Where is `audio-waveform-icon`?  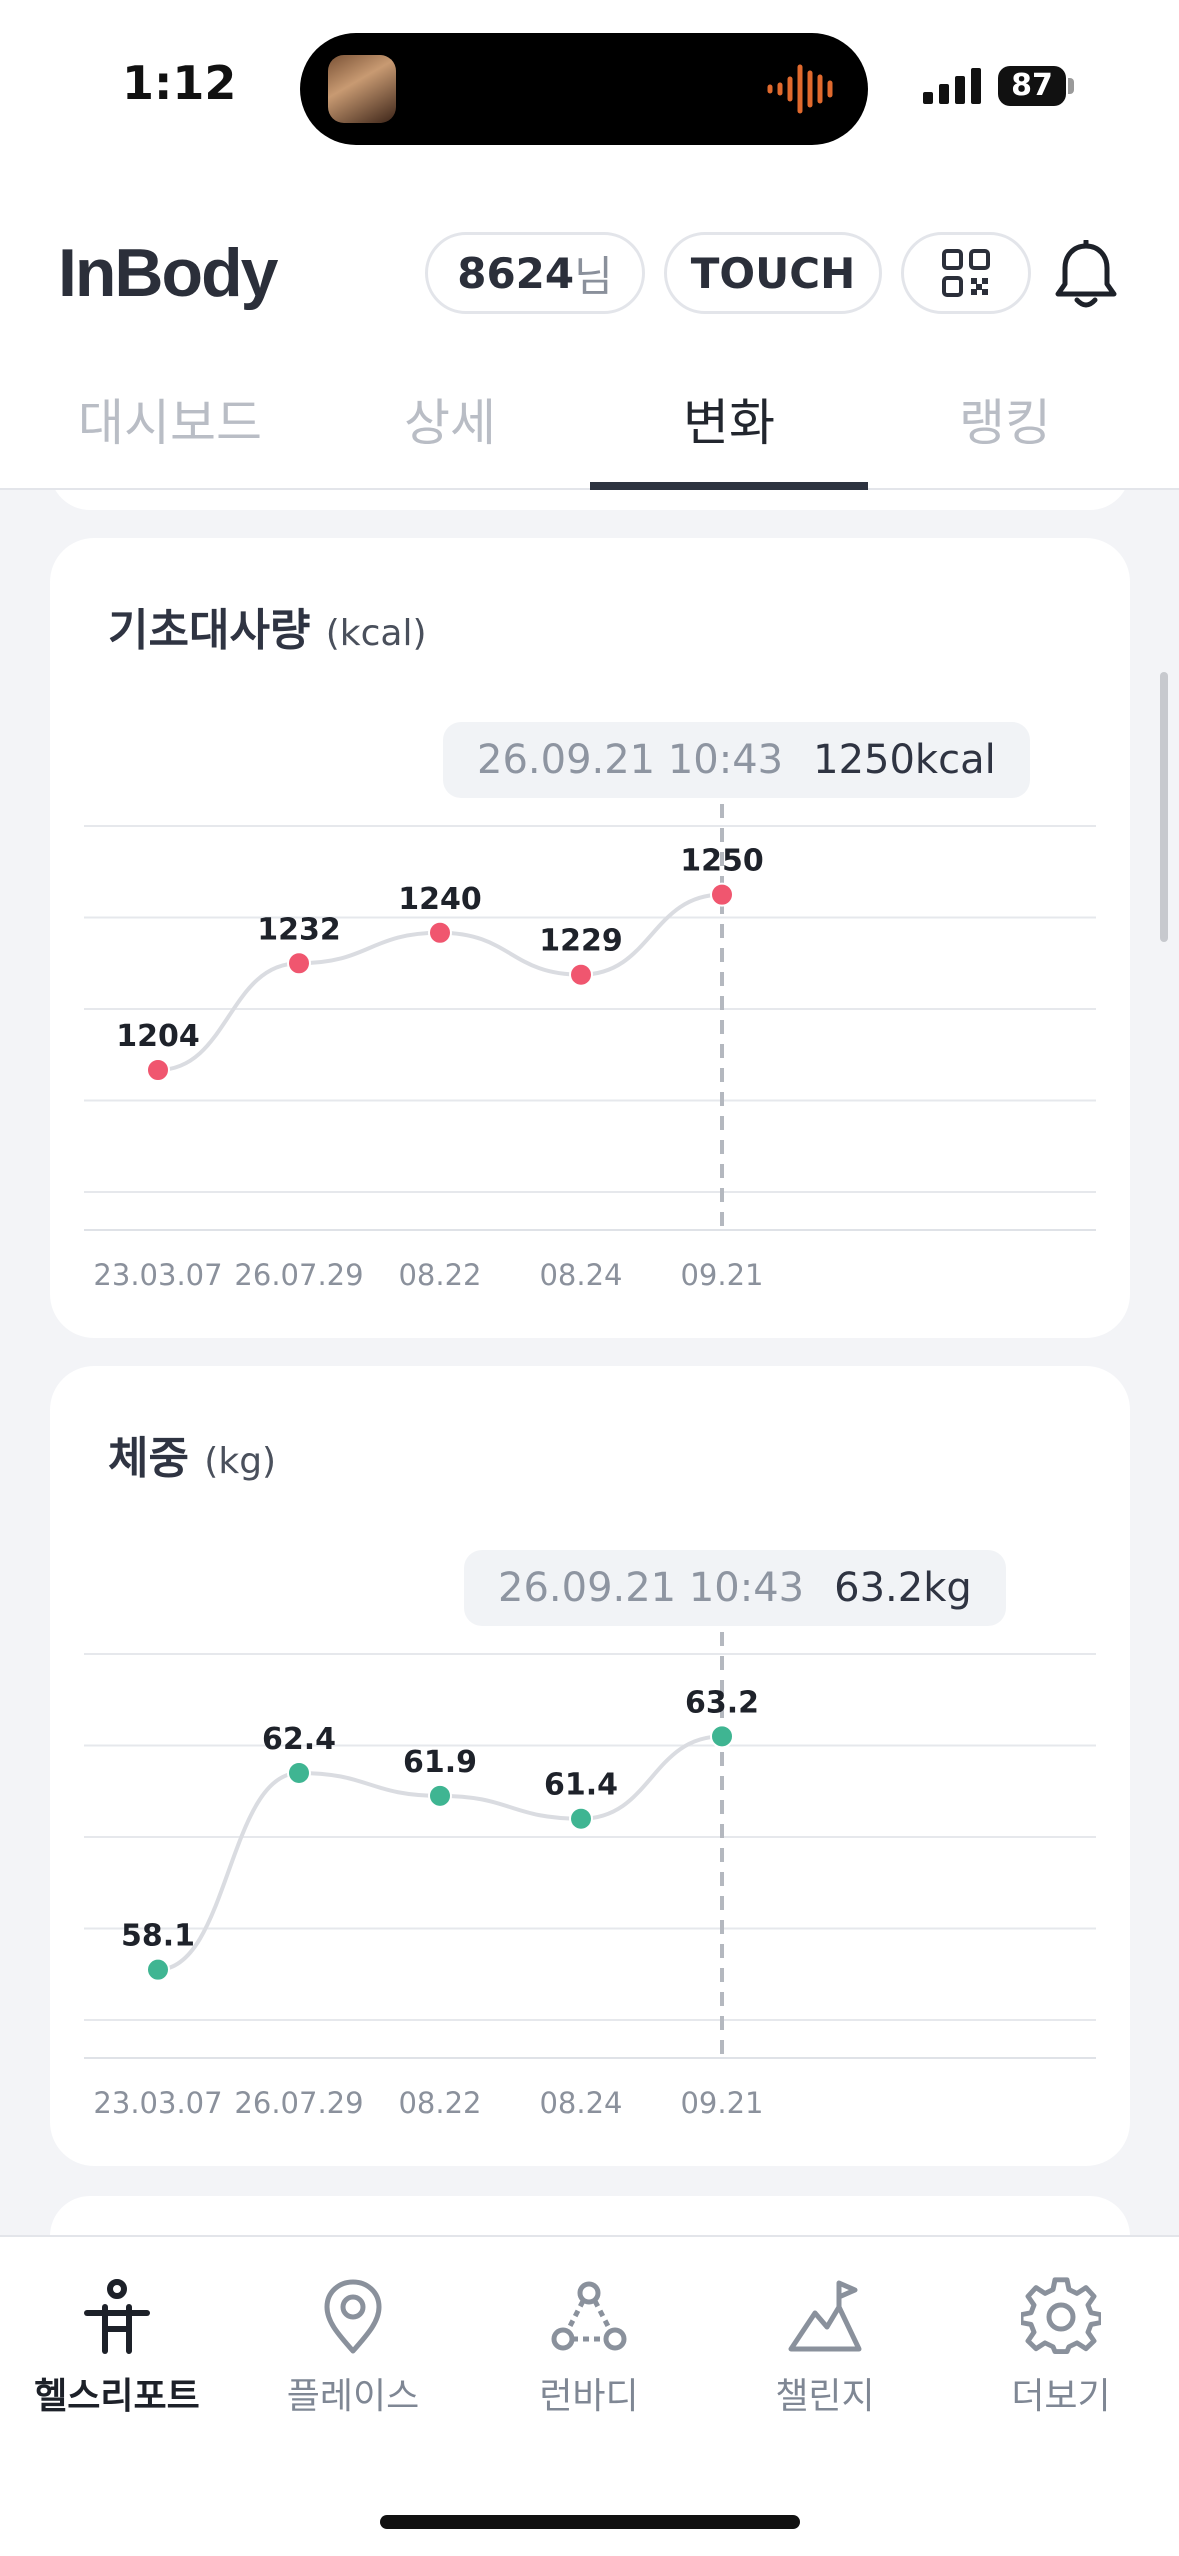 audio-waveform-icon is located at coordinates (800, 89).